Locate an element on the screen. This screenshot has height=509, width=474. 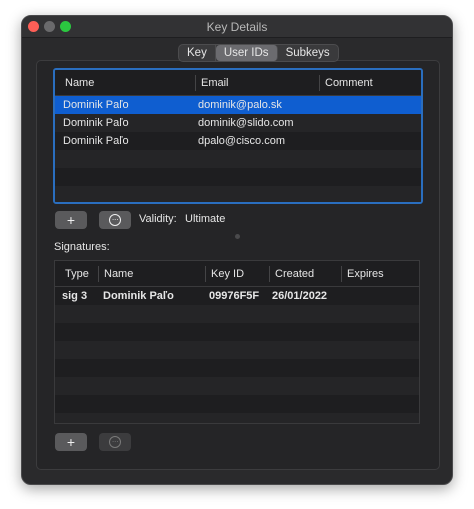
tab-user-ids: User IDs is located at coordinates (246, 53).